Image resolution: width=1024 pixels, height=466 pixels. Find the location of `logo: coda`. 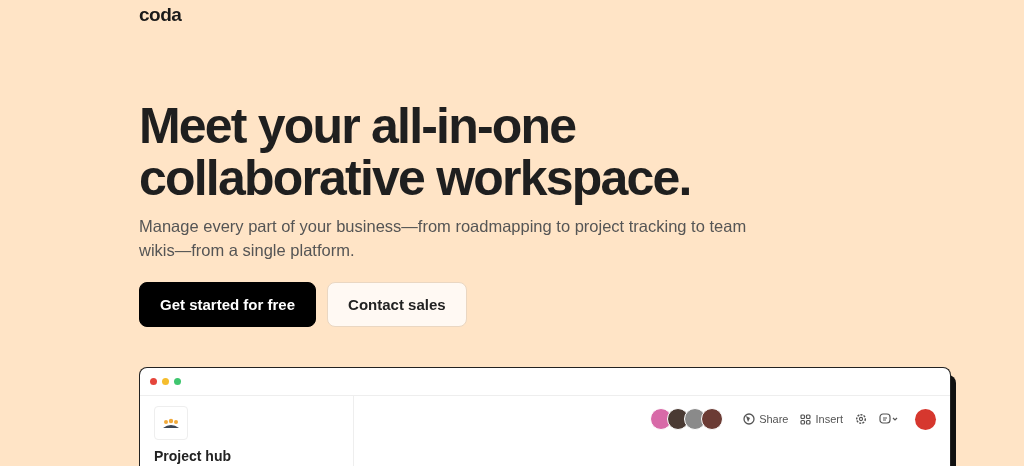

logo: coda is located at coordinates (160, 15).